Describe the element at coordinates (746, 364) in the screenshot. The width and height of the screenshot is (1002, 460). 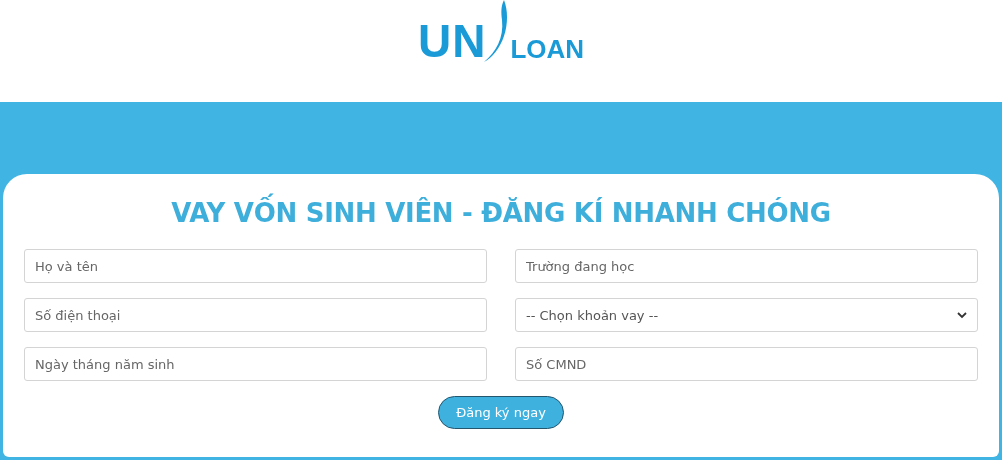
I see `input-field: Số CMND` at that location.